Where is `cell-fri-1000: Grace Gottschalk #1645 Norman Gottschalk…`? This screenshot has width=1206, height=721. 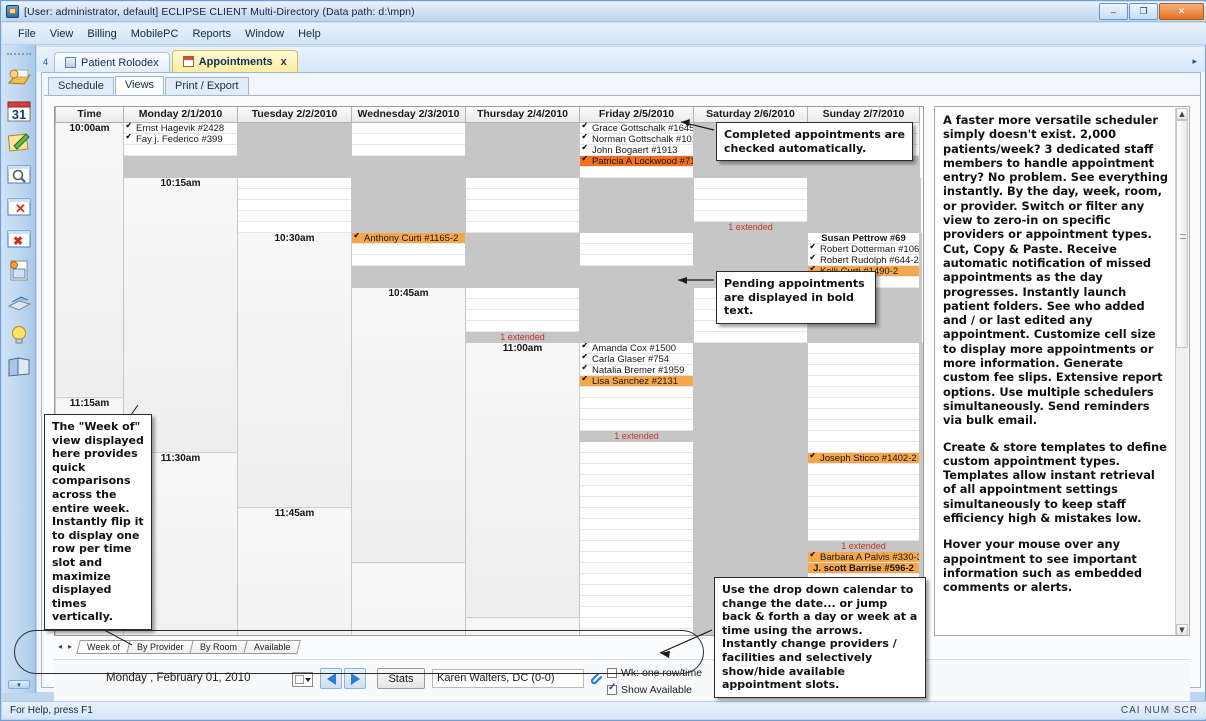
cell-fri-1000: Grace Gottschalk #1645 Norman Gottschalk… is located at coordinates (636, 150).